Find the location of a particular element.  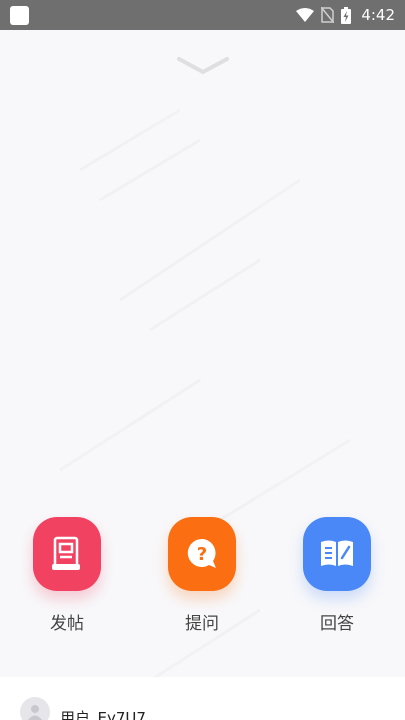

ask-action-label: 提问 is located at coordinates (202, 624).